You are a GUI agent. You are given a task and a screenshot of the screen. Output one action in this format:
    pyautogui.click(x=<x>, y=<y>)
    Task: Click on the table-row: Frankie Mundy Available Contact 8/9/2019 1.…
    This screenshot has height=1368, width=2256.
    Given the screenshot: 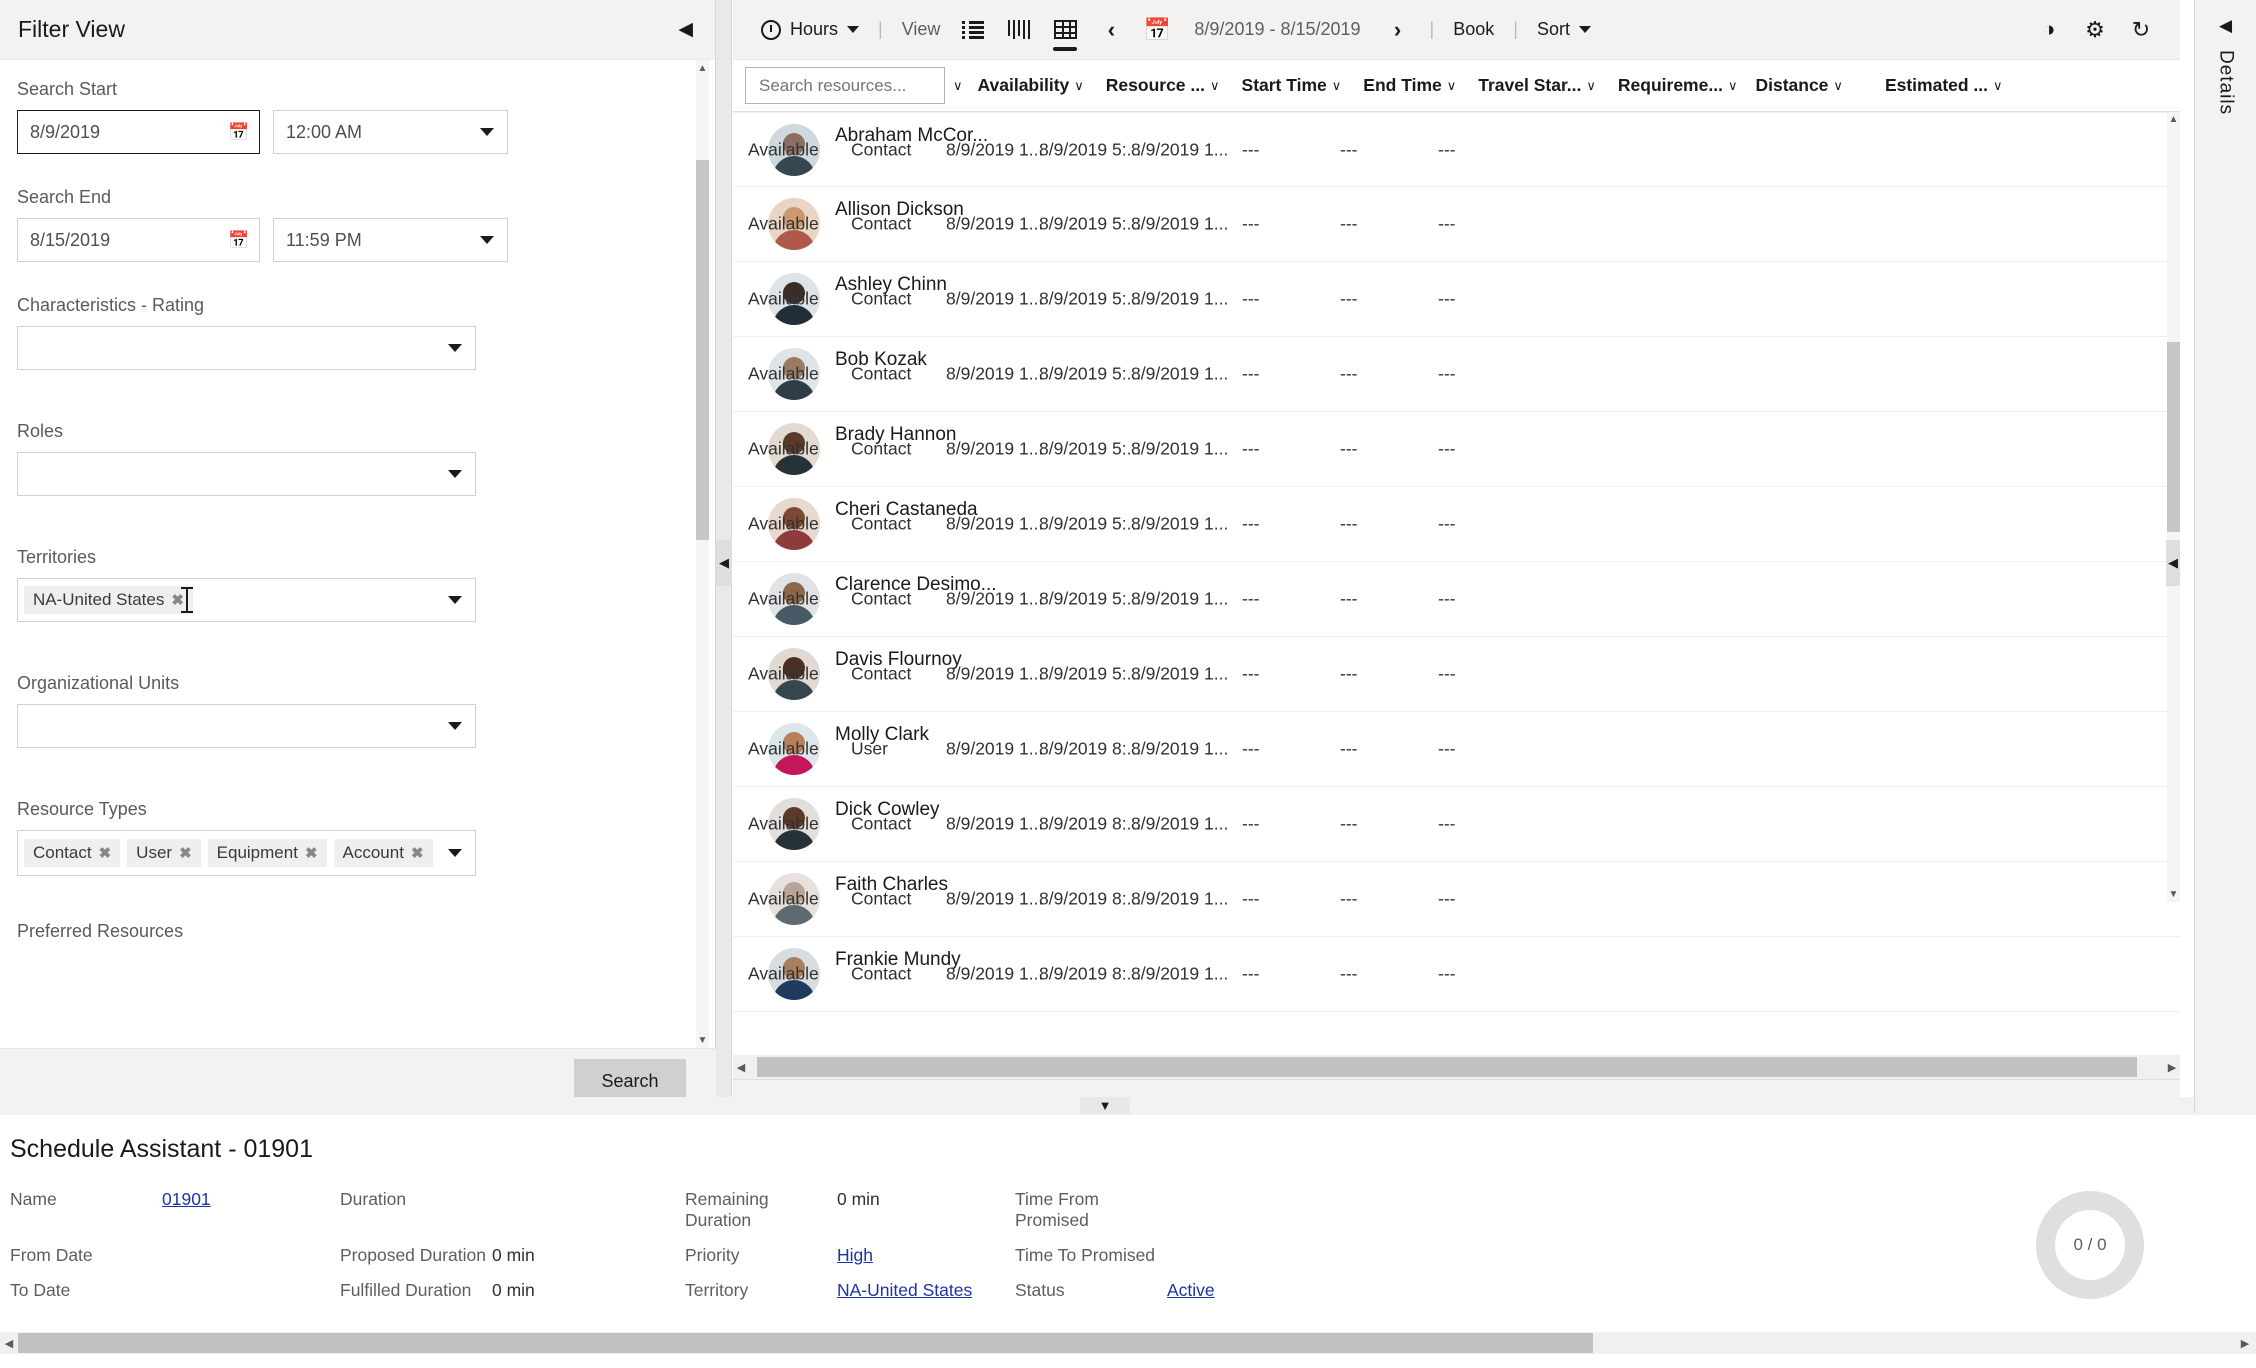 What is the action you would take?
    pyautogui.click(x=1456, y=974)
    